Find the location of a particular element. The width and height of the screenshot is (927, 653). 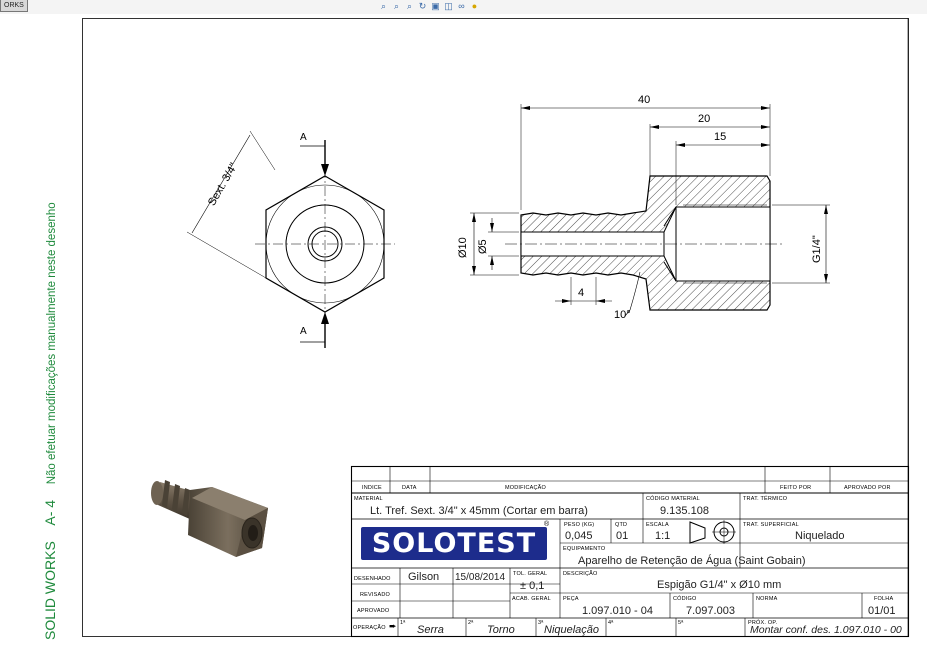

value-prox-op: Montar conf. des. 1.097.010 - 00 is located at coordinates (826, 630).